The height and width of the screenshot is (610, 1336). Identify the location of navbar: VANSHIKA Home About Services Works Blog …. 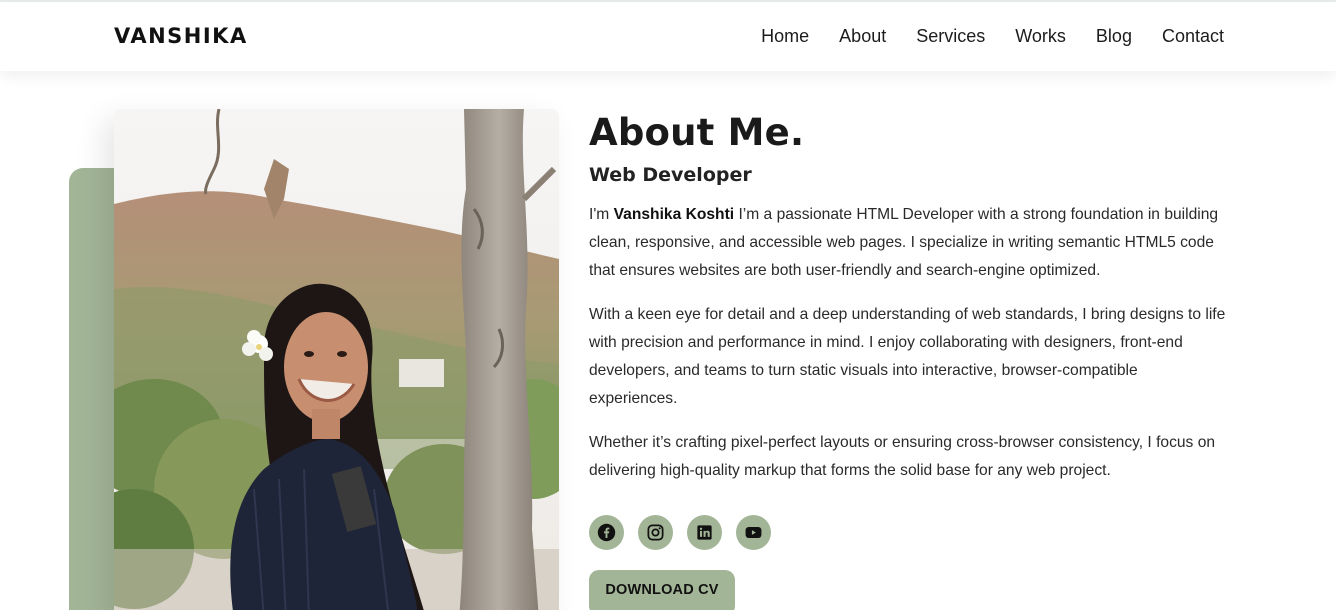
(668, 36).